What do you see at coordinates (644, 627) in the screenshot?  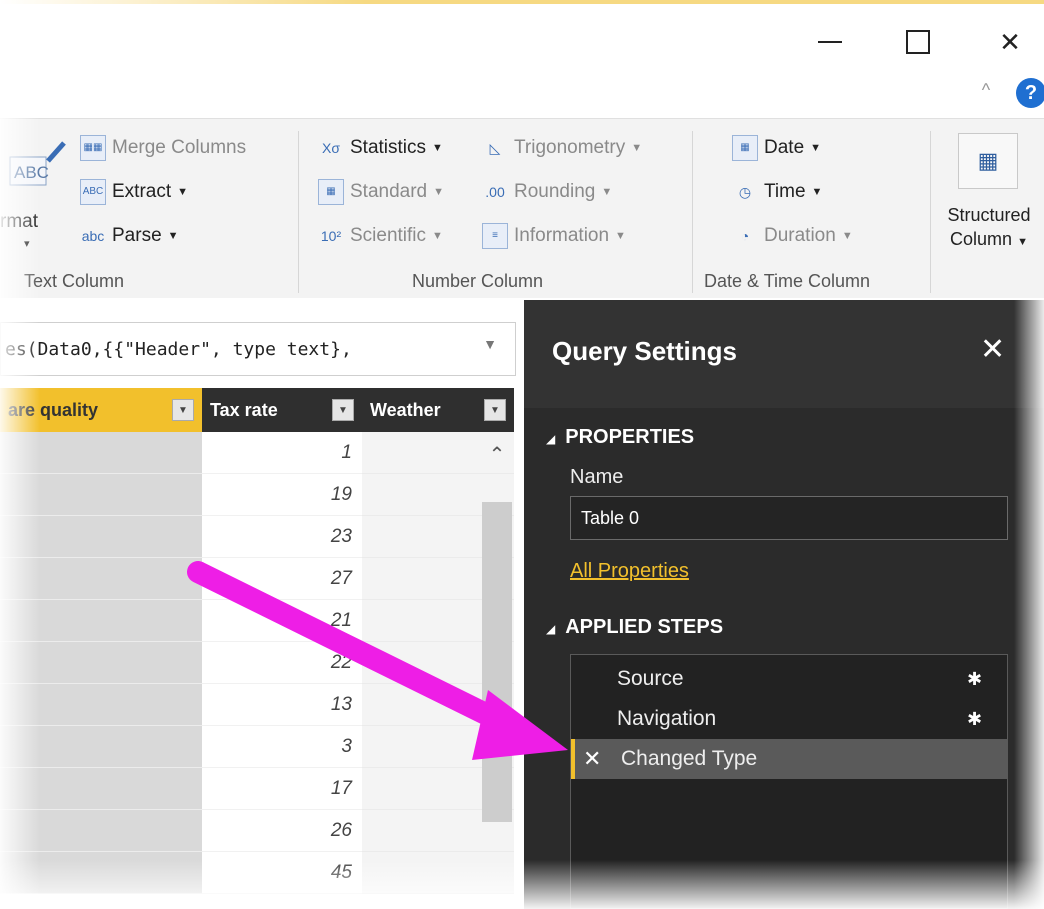 I see `applied-steps-heading: APPLIED STEPS` at bounding box center [644, 627].